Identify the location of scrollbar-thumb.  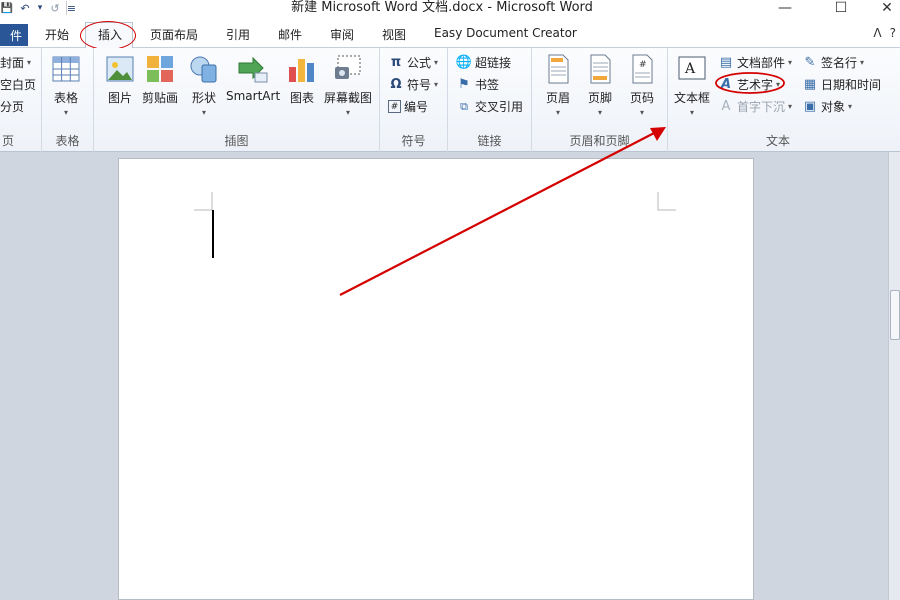
(895, 315).